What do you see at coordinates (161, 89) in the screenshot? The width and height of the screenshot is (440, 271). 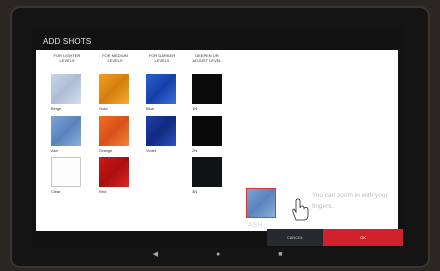 I see `swatch-blue` at bounding box center [161, 89].